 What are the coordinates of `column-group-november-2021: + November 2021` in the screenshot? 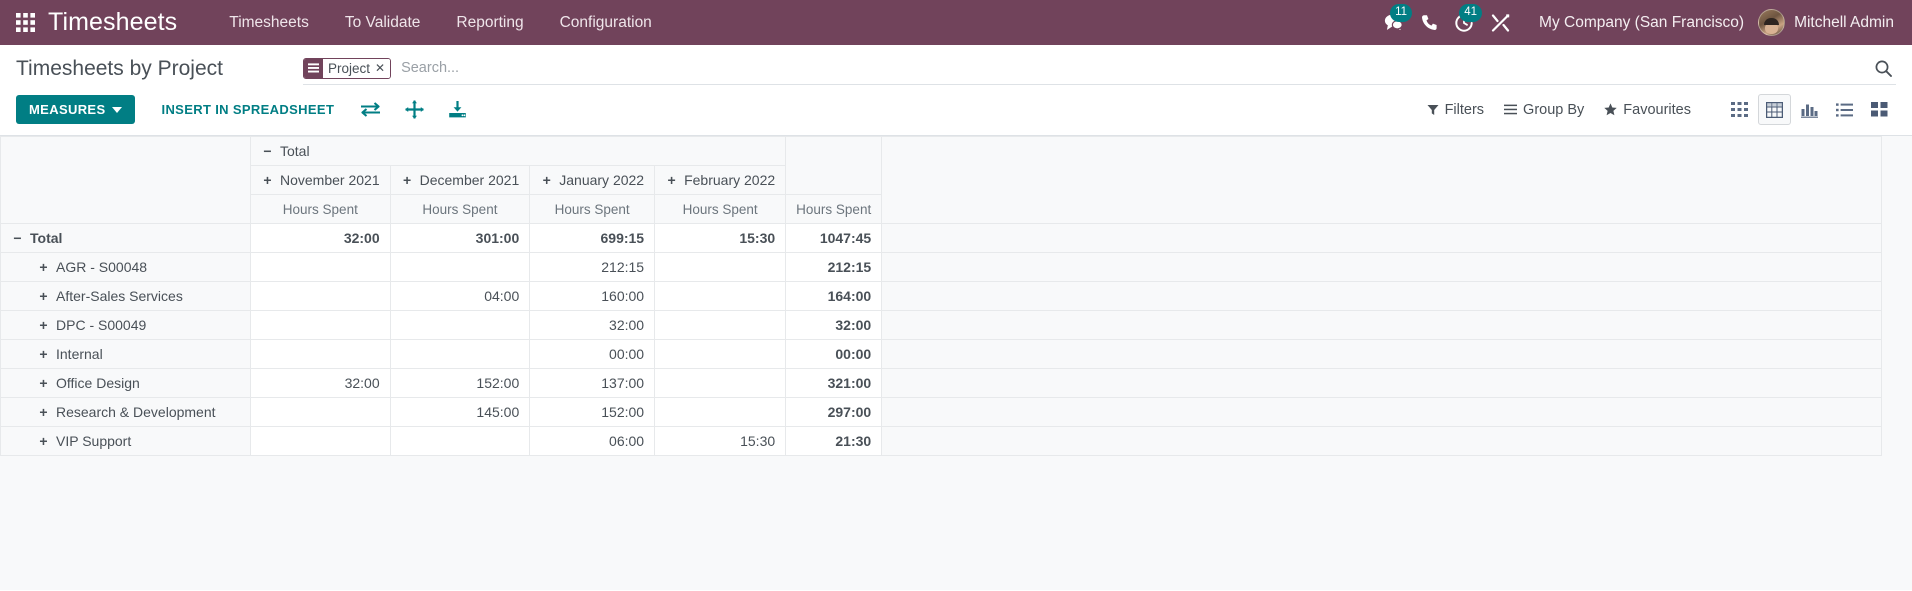 It's located at (320, 180).